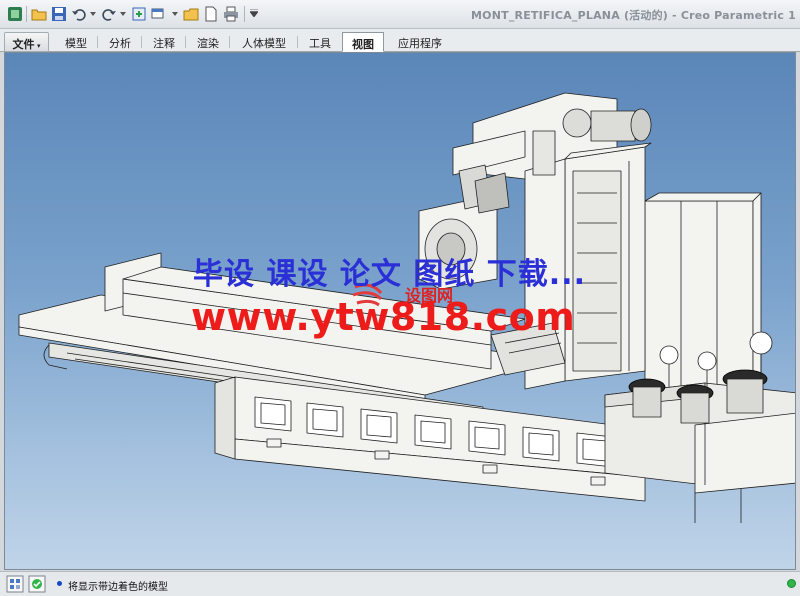 The width and height of the screenshot is (800, 596). I want to click on tab-label: 渲染, so click(208, 43).